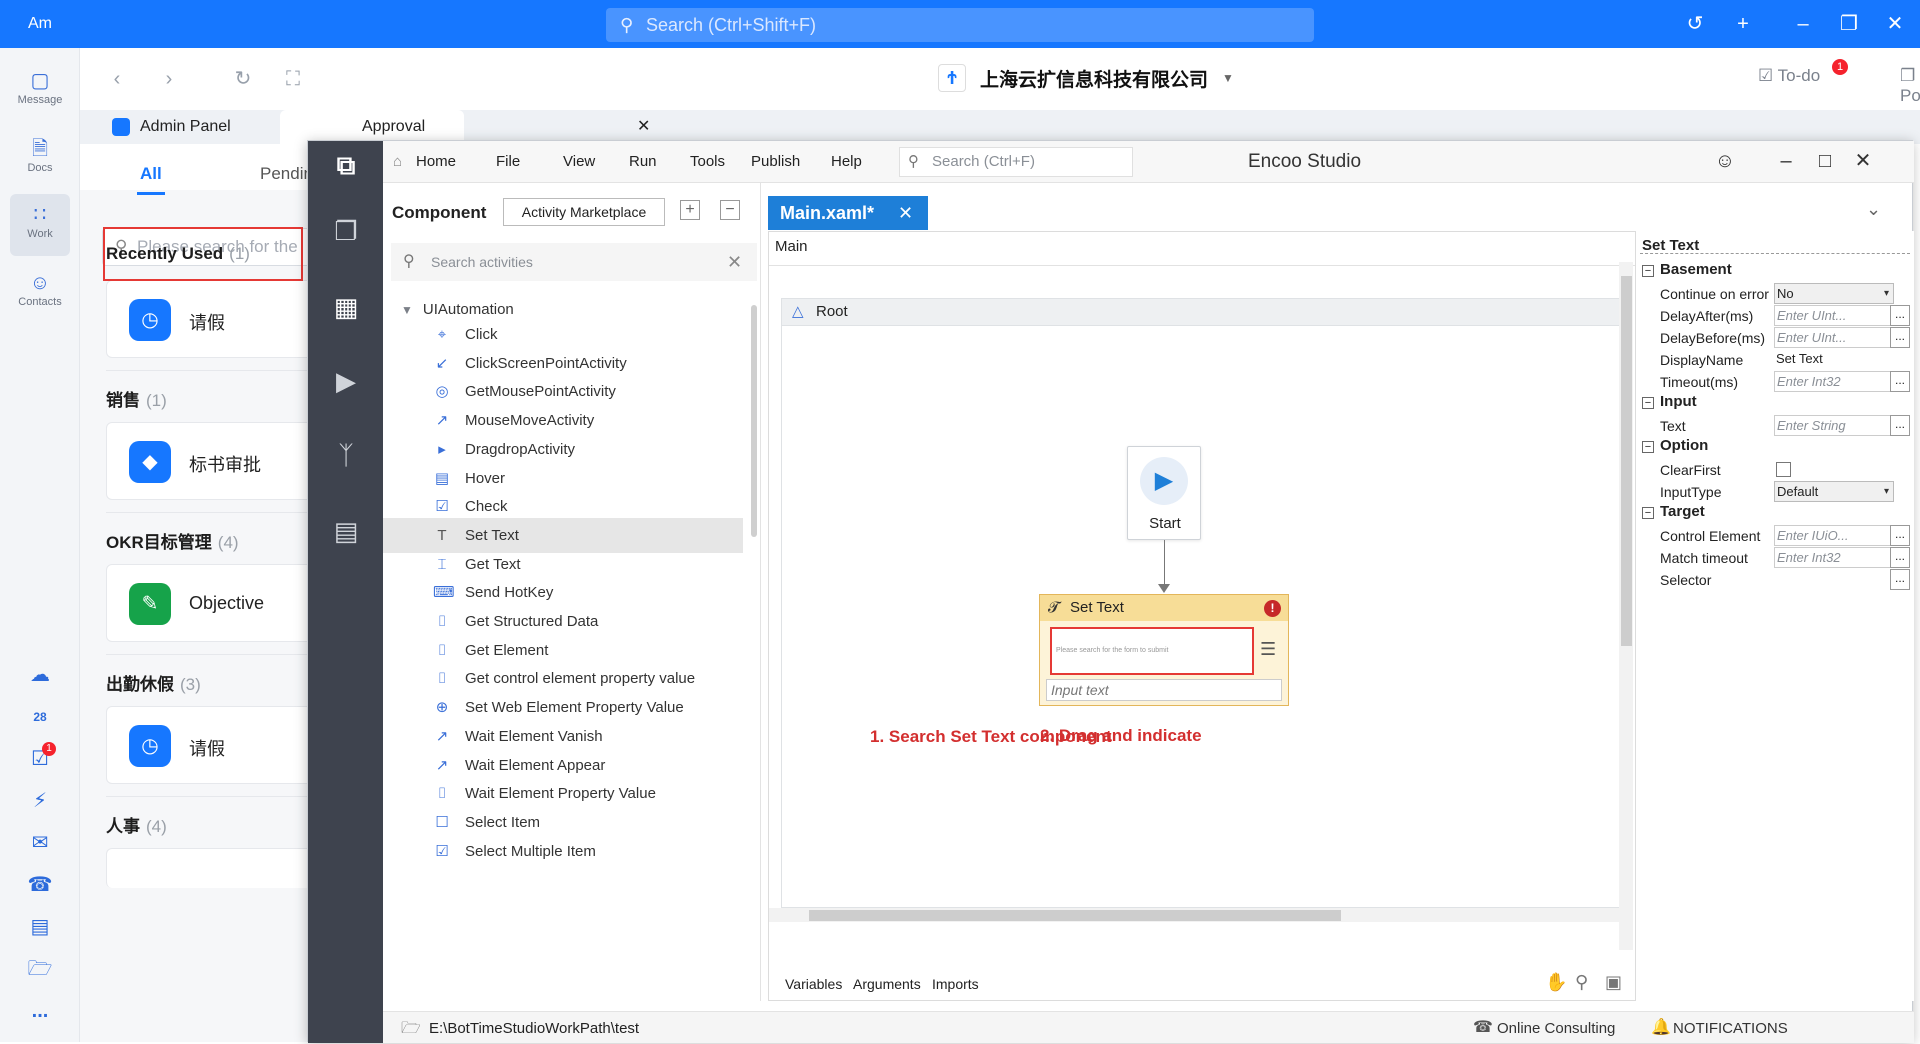 The width and height of the screenshot is (1920, 1044). I want to click on mail-icon: ✉, so click(40, 843).